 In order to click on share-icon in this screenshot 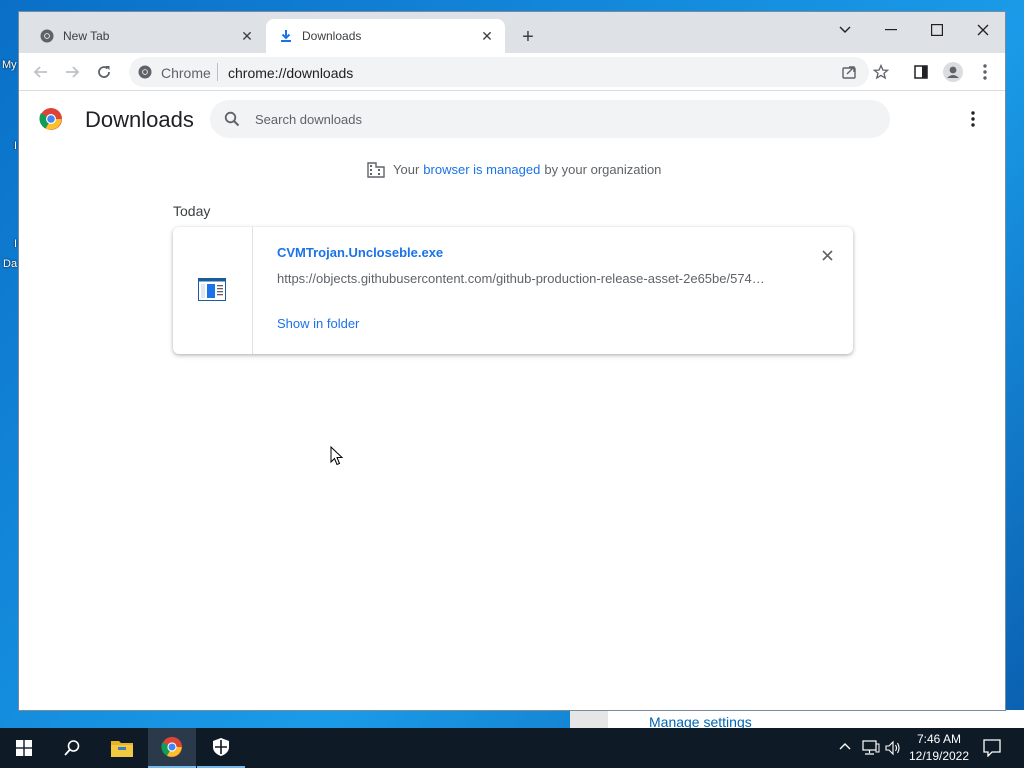, I will do `click(849, 72)`.